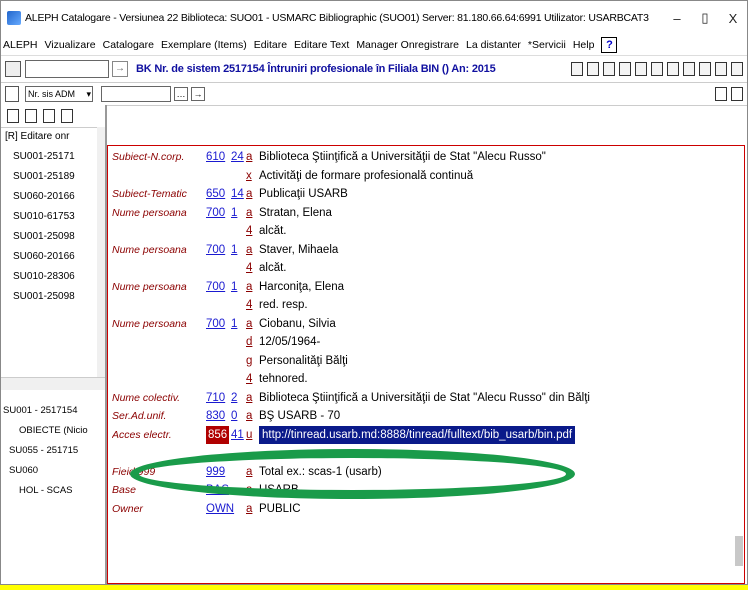  Describe the element at coordinates (53, 471) in the screenshot. I see `tree2-item: SU060` at that location.